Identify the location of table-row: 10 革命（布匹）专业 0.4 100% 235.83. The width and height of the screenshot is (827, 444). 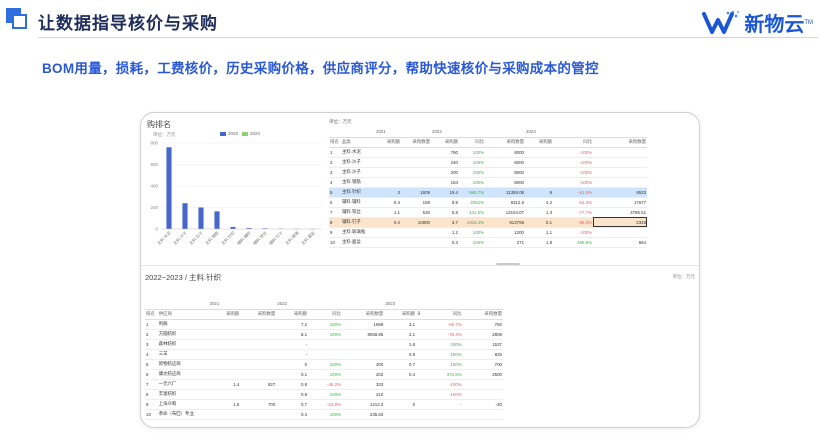
(324, 414).